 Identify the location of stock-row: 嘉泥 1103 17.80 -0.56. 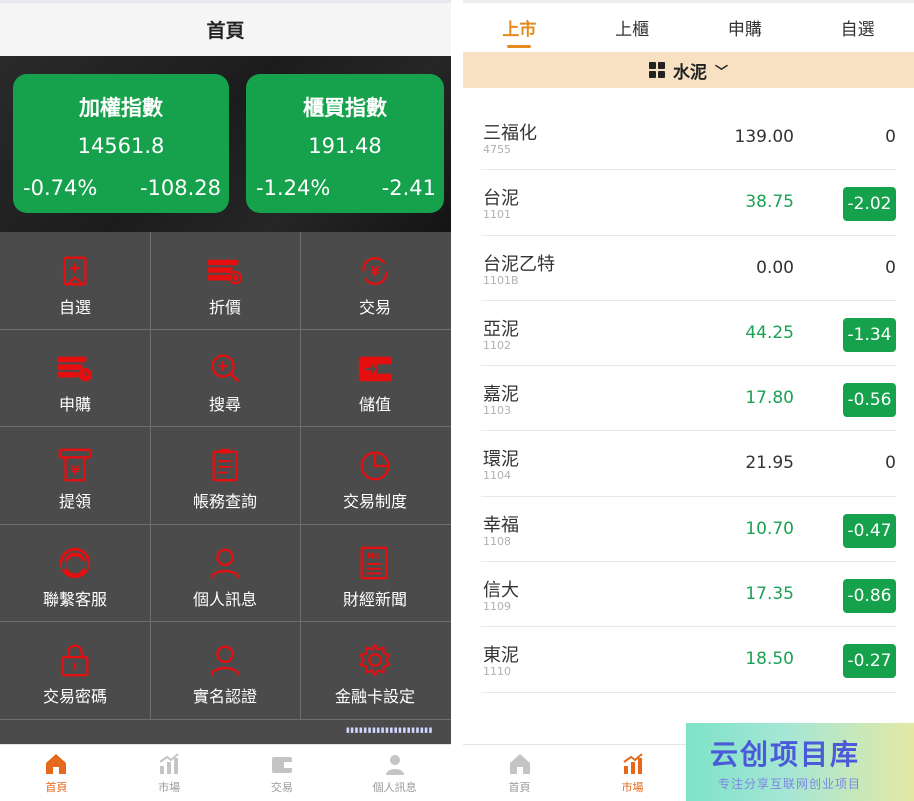
(688, 399).